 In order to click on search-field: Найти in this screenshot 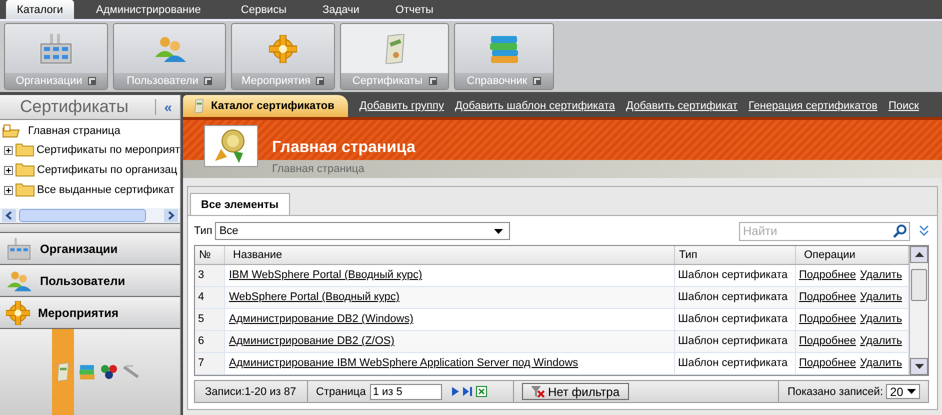, I will do `click(824, 231)`.